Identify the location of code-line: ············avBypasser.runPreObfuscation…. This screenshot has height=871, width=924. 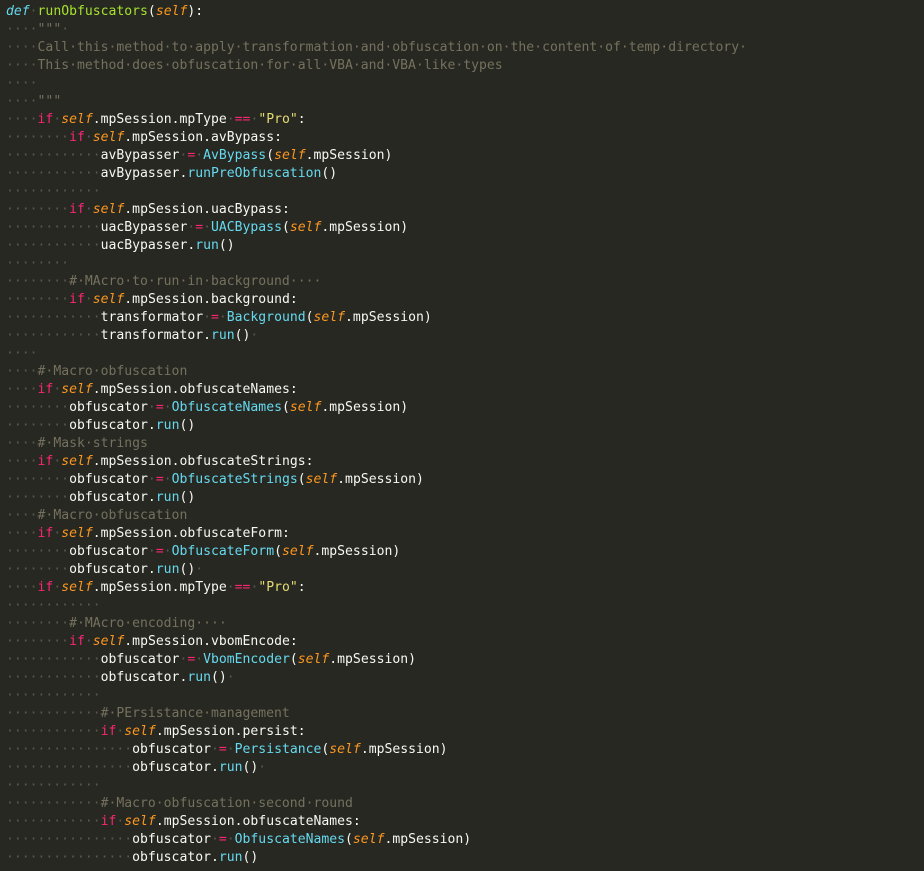
(171, 174).